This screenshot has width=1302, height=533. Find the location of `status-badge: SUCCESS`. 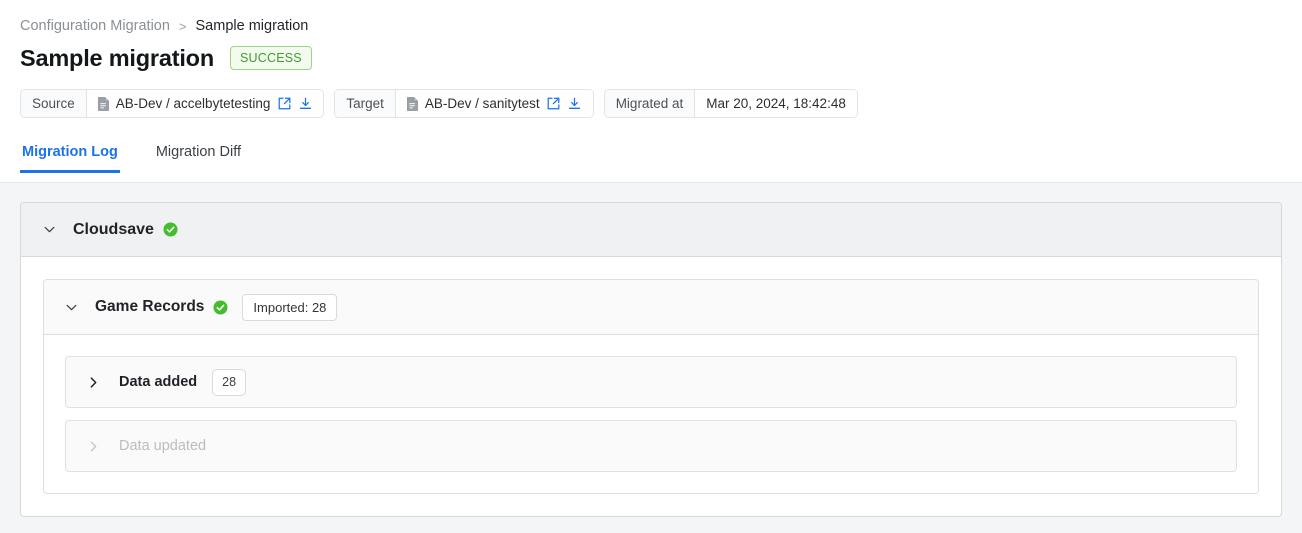

status-badge: SUCCESS is located at coordinates (270, 58).